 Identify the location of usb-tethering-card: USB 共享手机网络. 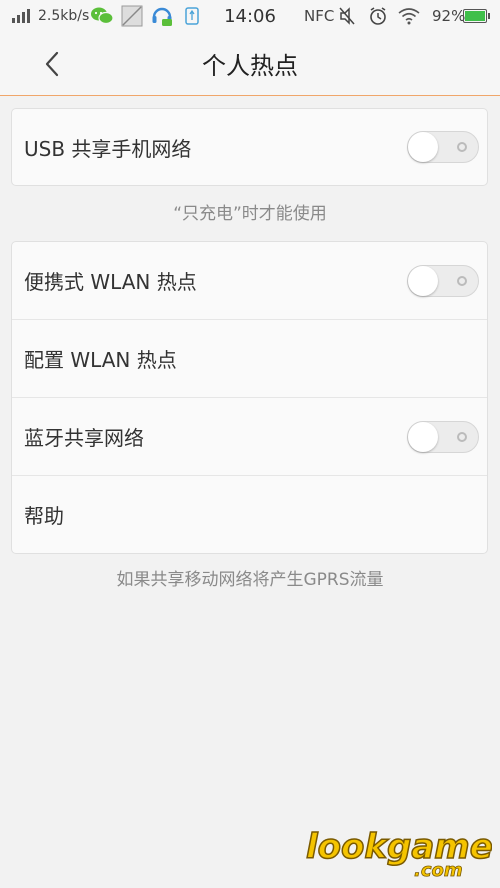
(249, 147).